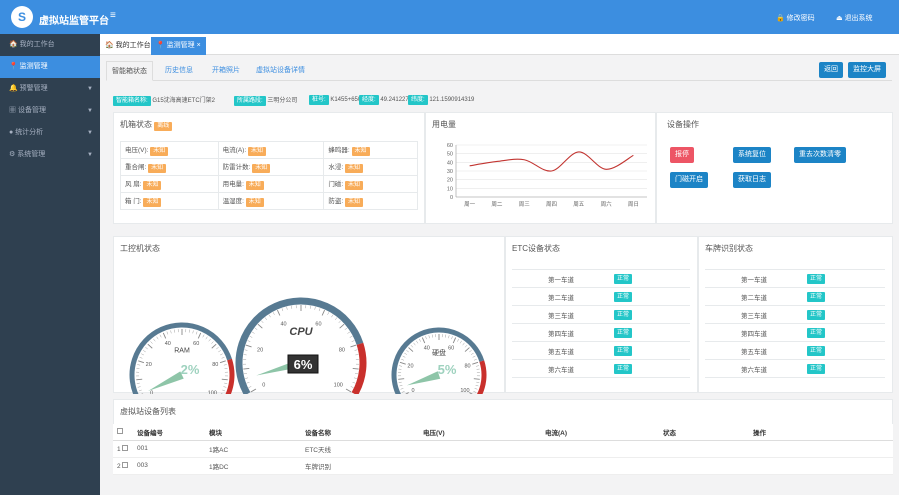  I want to click on sidebar-item-4: ● 统计分析 ▼, so click(50, 133).